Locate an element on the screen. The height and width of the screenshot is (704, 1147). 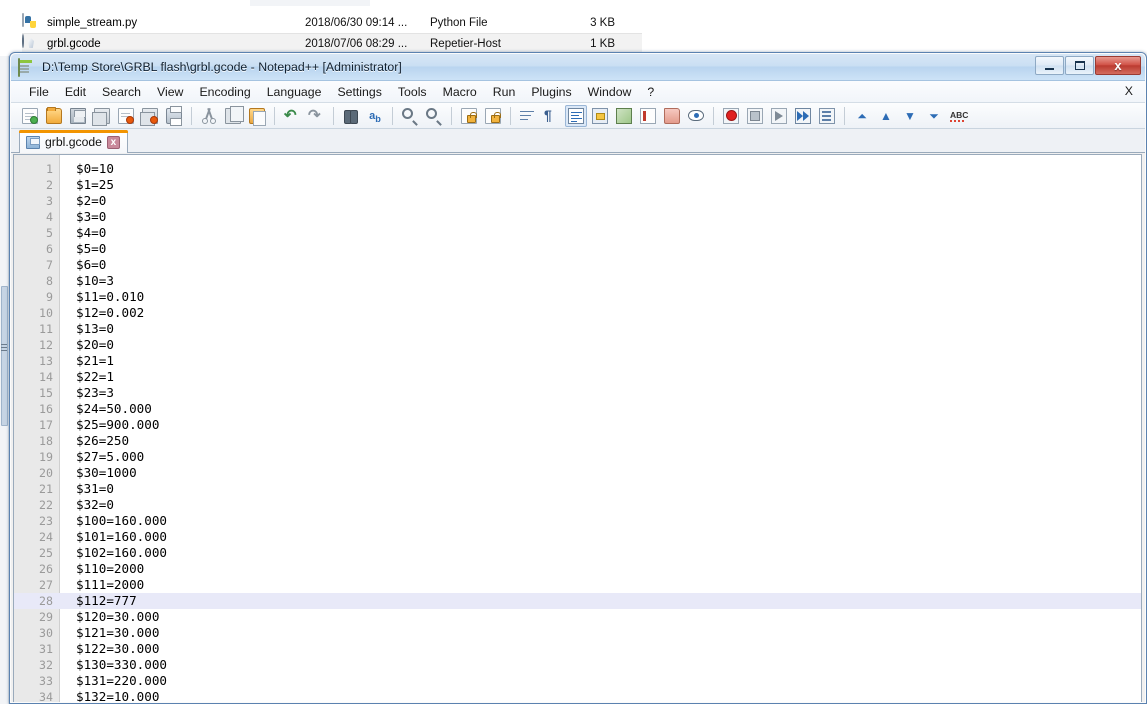
maximize-button is located at coordinates (1079, 65).